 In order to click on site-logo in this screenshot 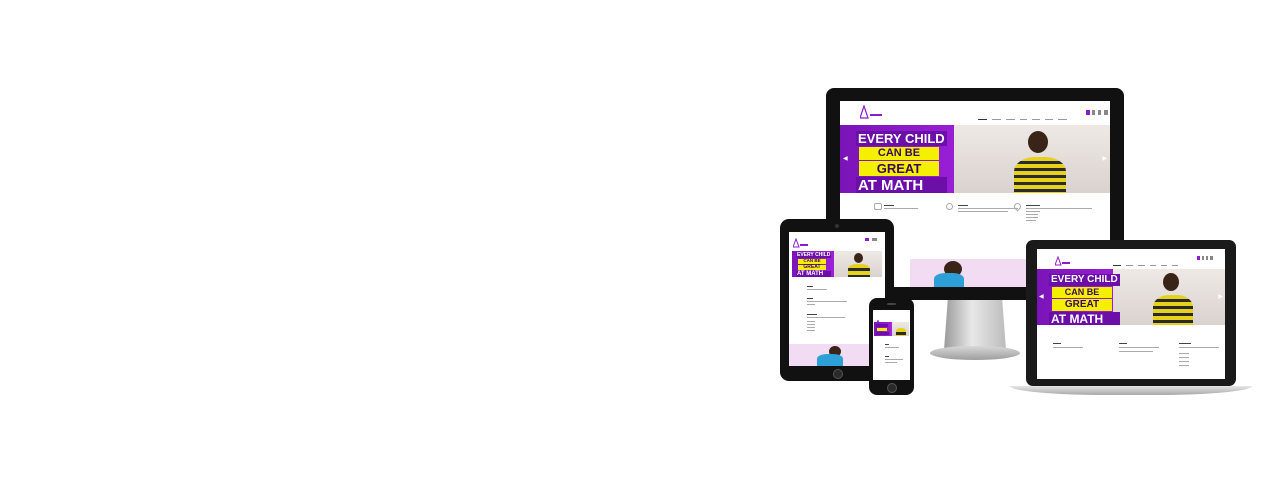, I will do `click(871, 111)`.